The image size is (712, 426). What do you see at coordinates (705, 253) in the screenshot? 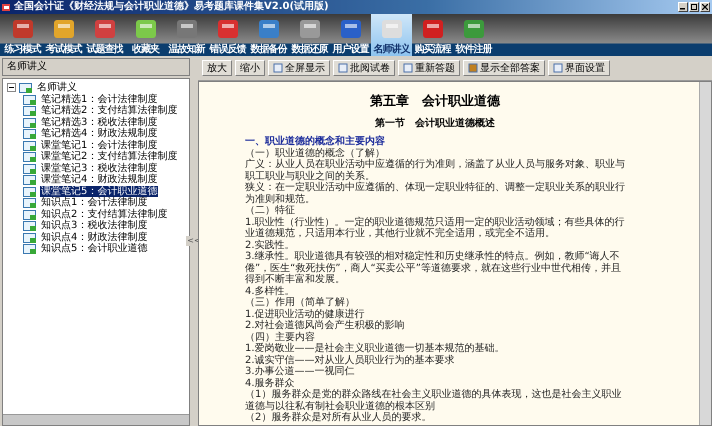
I see `vertical-scrollbar` at bounding box center [705, 253].